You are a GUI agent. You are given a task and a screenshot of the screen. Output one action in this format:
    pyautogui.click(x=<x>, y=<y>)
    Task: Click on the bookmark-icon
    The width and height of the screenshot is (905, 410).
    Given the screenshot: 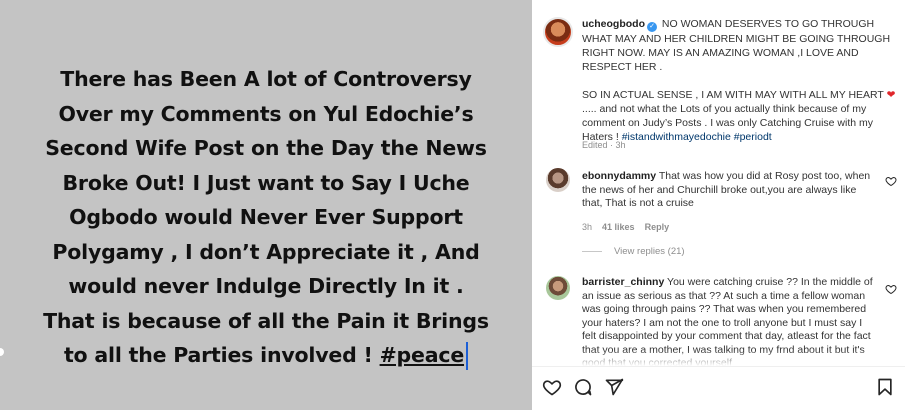 What is the action you would take?
    pyautogui.click(x=885, y=387)
    